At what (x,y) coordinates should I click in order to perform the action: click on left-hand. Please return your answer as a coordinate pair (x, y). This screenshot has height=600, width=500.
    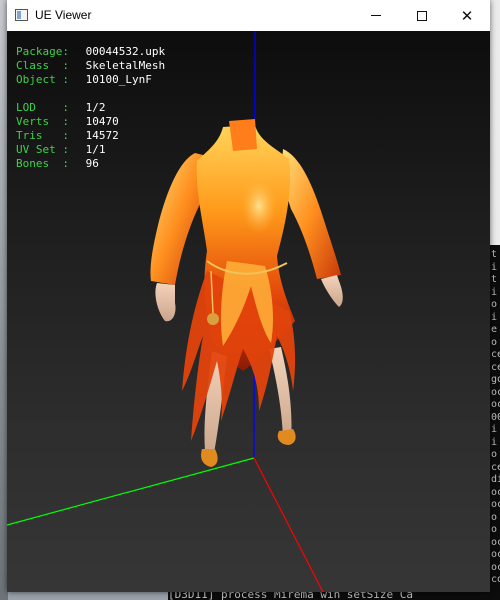
    Looking at the image, I should click on (165, 302).